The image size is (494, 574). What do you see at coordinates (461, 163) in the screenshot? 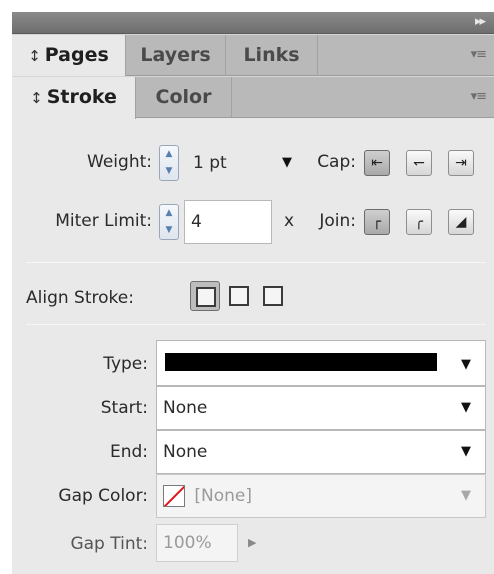
I see `projecting-cap-icon: ⇥` at bounding box center [461, 163].